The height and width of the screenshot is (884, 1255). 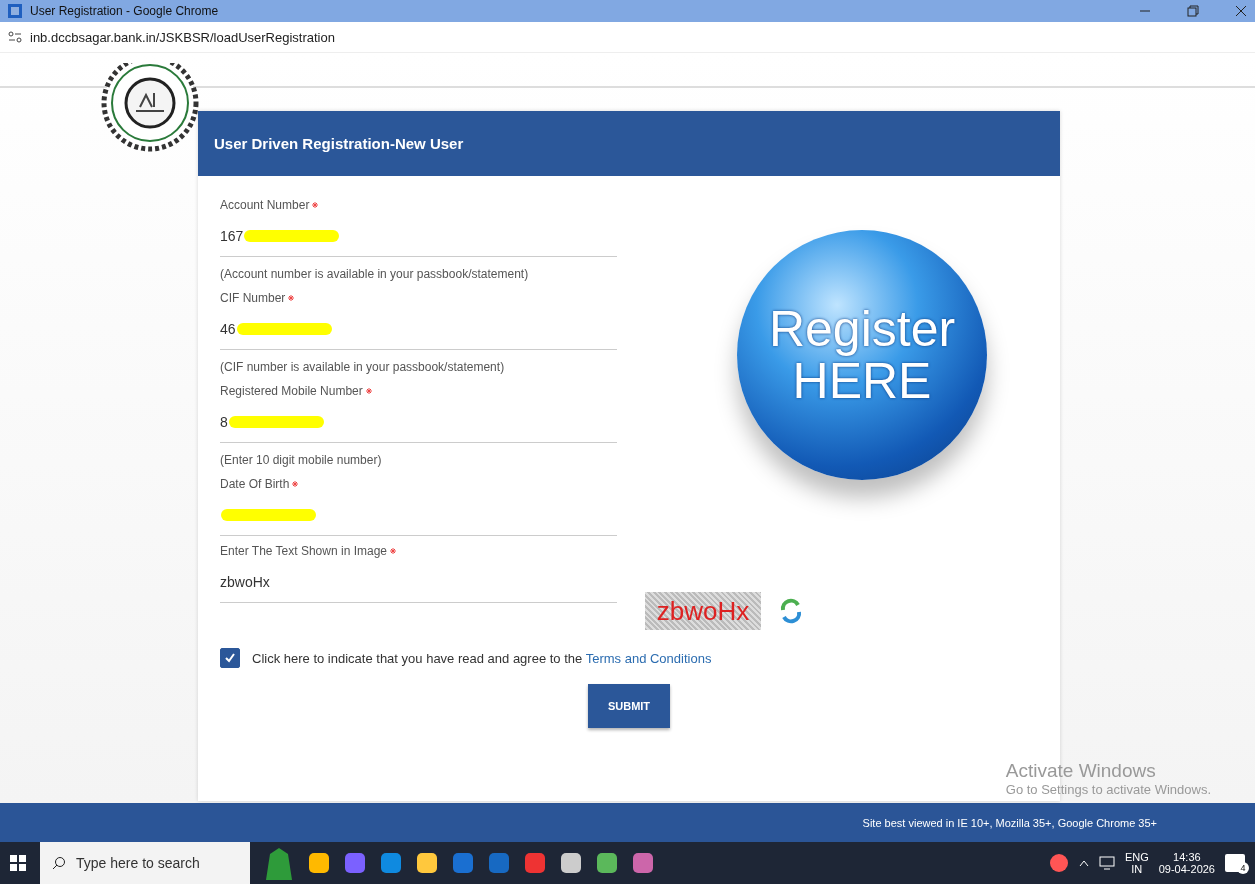 I want to click on agreement-text: Click here to indicate that you have read and agree to the Terms and Conditions, so click(x=482, y=658).